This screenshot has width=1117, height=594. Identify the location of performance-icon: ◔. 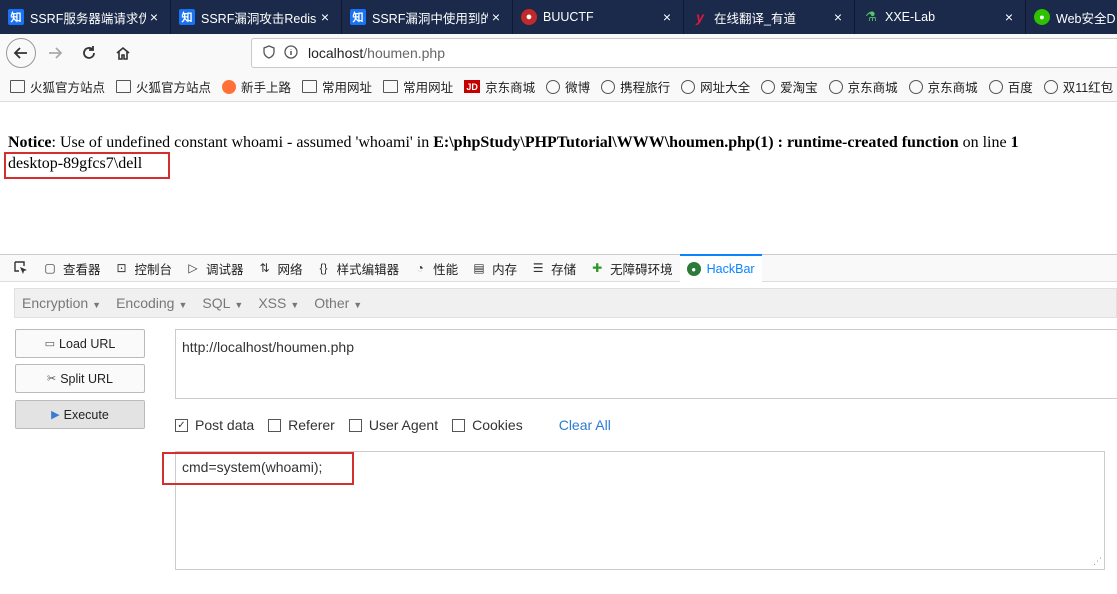
(420, 268).